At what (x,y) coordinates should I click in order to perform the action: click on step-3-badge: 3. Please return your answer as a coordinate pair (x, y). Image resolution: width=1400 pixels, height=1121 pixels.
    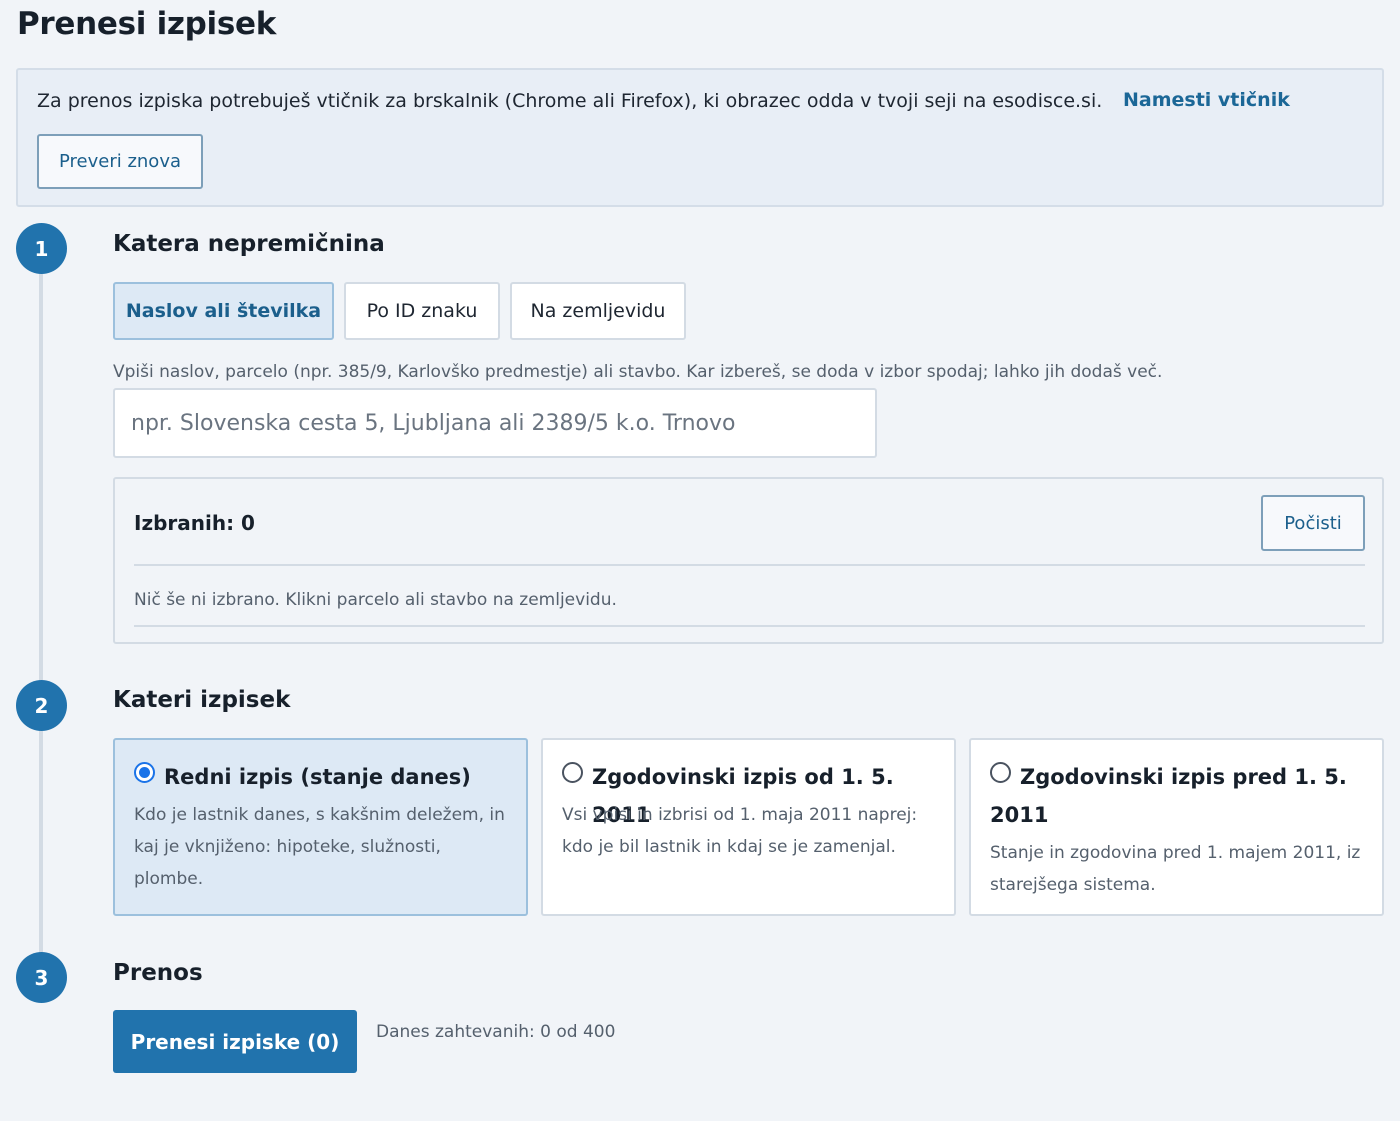
    Looking at the image, I should click on (41, 977).